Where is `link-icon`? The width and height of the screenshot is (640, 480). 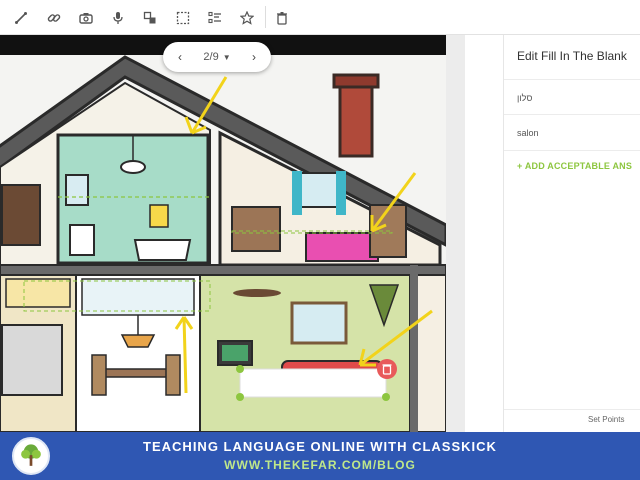
link-icon is located at coordinates (54, 18).